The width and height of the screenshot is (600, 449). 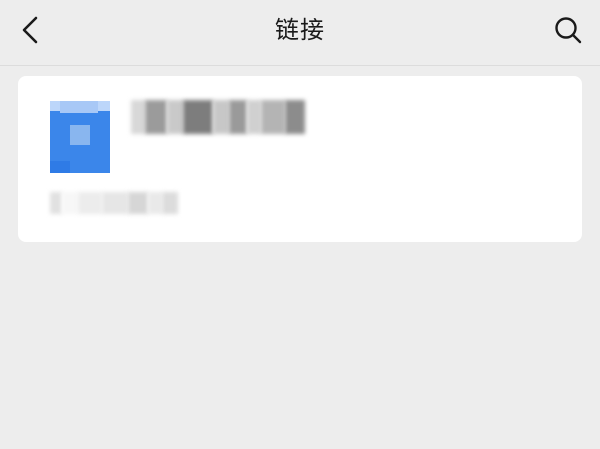 I want to click on search-button, so click(x=568, y=30).